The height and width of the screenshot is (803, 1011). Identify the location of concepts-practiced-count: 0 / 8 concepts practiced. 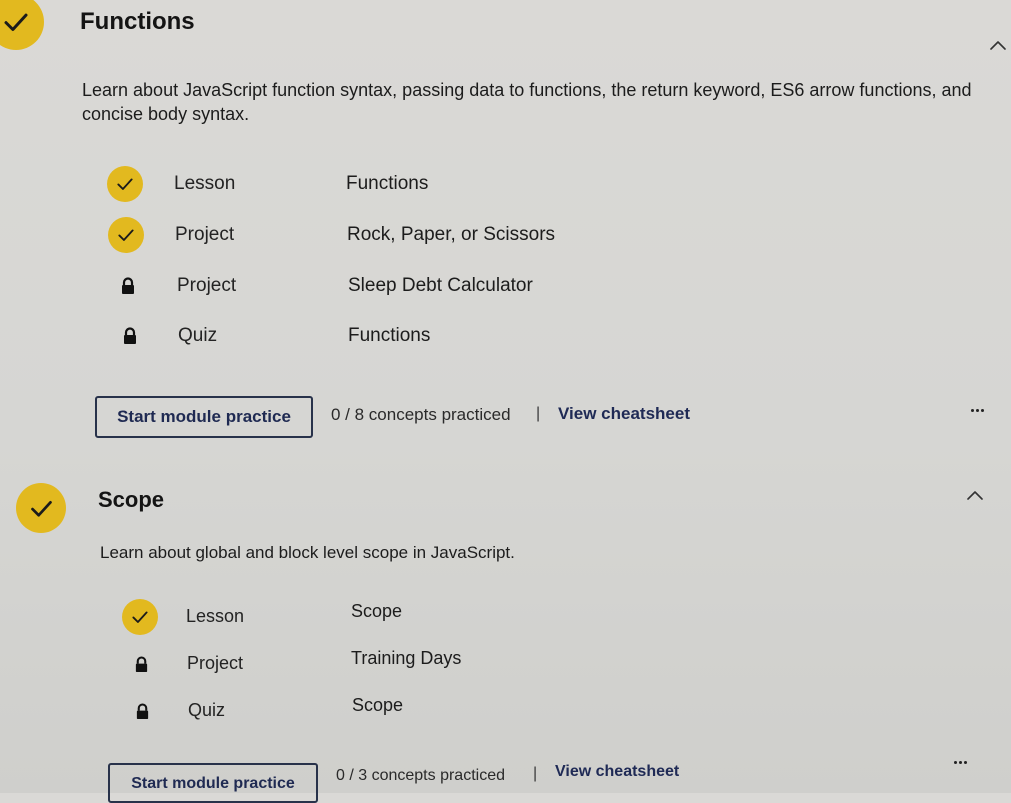
(421, 414).